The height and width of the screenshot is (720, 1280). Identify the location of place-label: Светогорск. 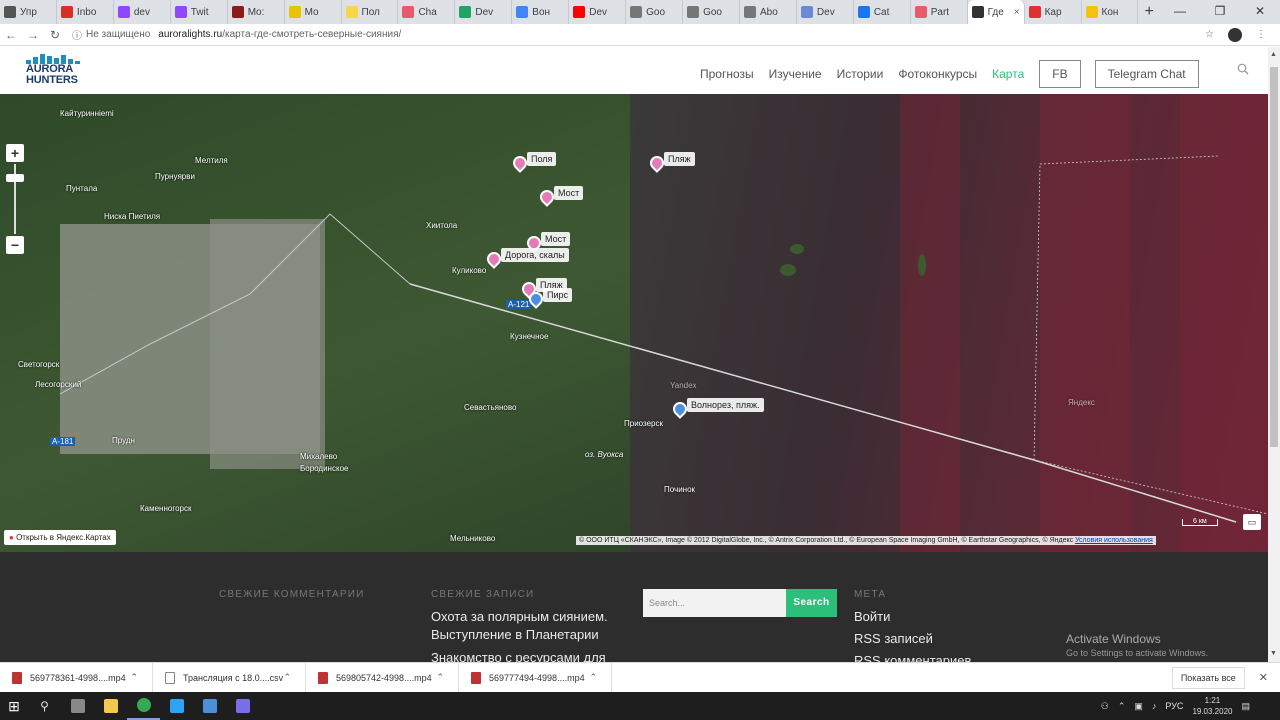
(39, 364).